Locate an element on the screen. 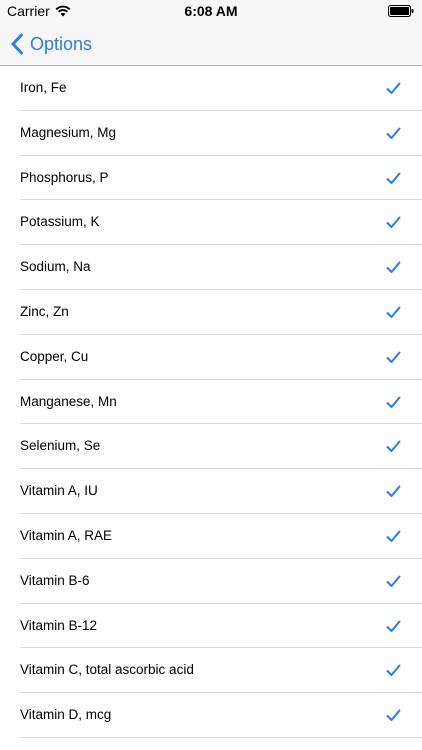 This screenshot has height=750, width=422. option-label: Vitamin D, mcg is located at coordinates (66, 715).